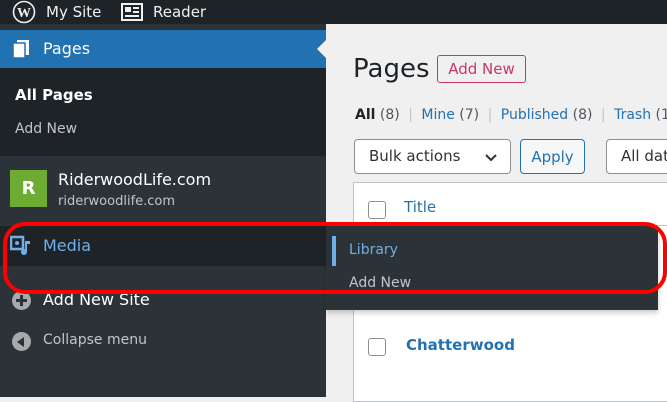 The image size is (667, 402). What do you see at coordinates (469, 115) in the screenshot?
I see `filter-mine-count: (7)` at bounding box center [469, 115].